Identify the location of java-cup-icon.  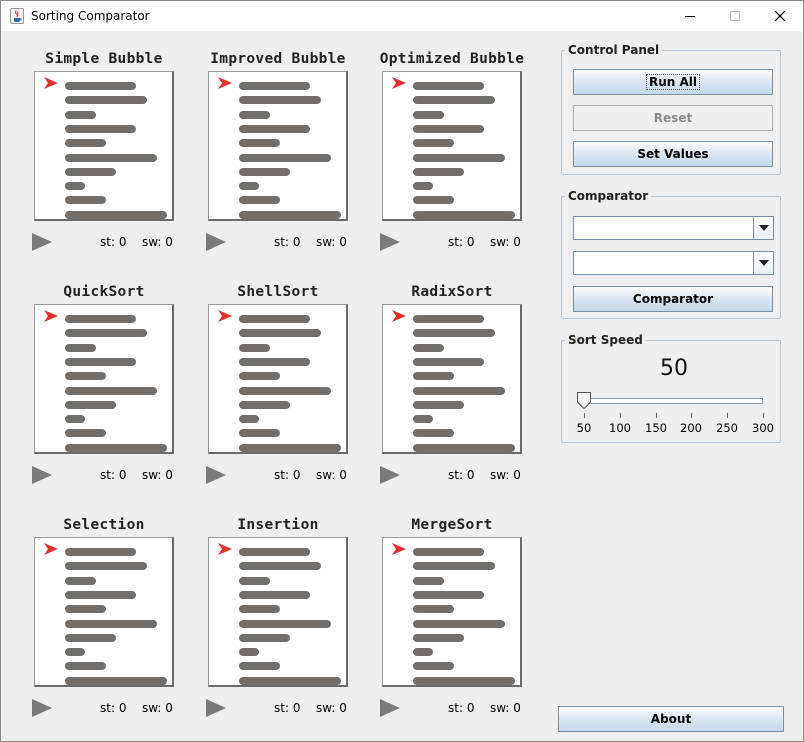
(17, 16).